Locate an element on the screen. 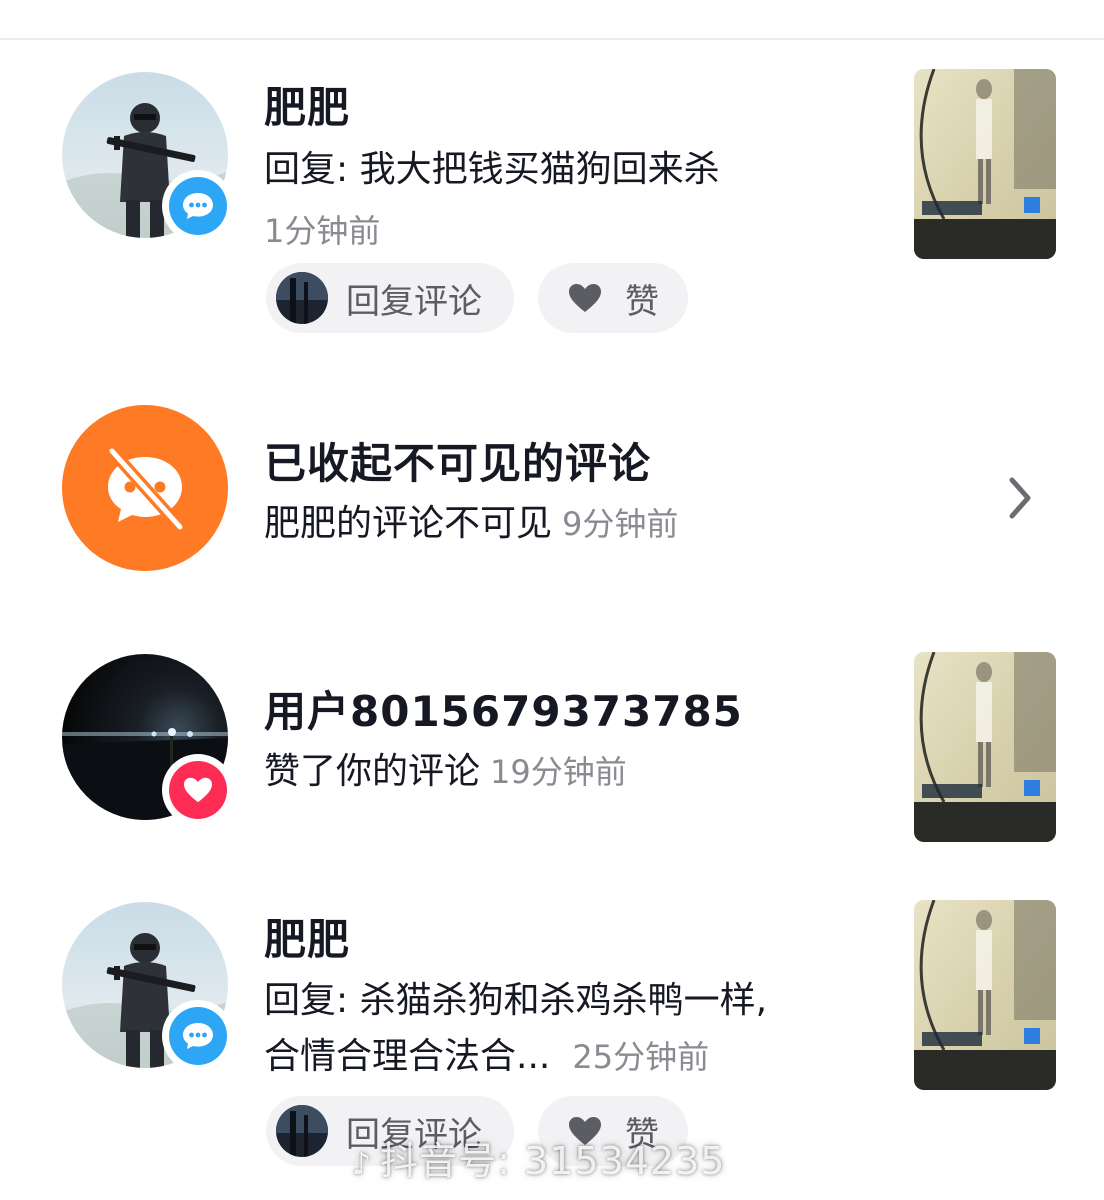 Image resolution: width=1104 pixels, height=1200 pixels. timestamp: 9分钟前 is located at coordinates (620, 524).